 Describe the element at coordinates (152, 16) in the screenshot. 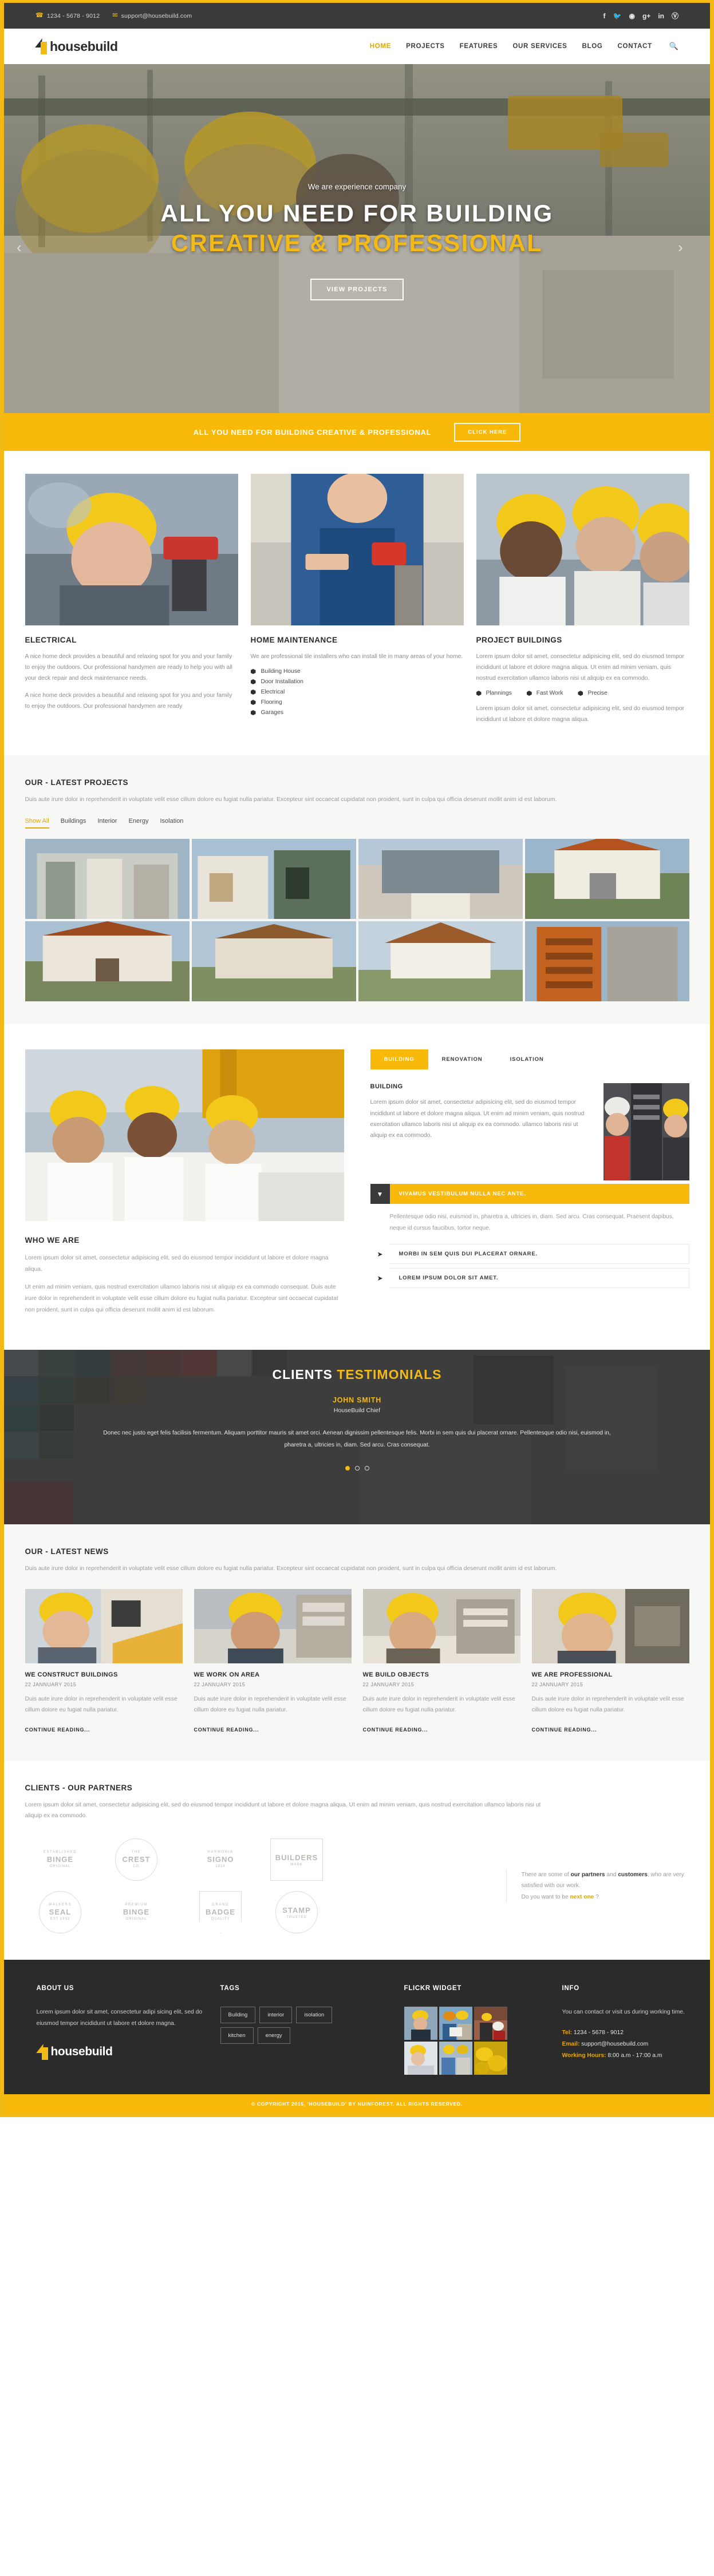

I see `topbar-email: ✉ support@housebuild.com` at that location.